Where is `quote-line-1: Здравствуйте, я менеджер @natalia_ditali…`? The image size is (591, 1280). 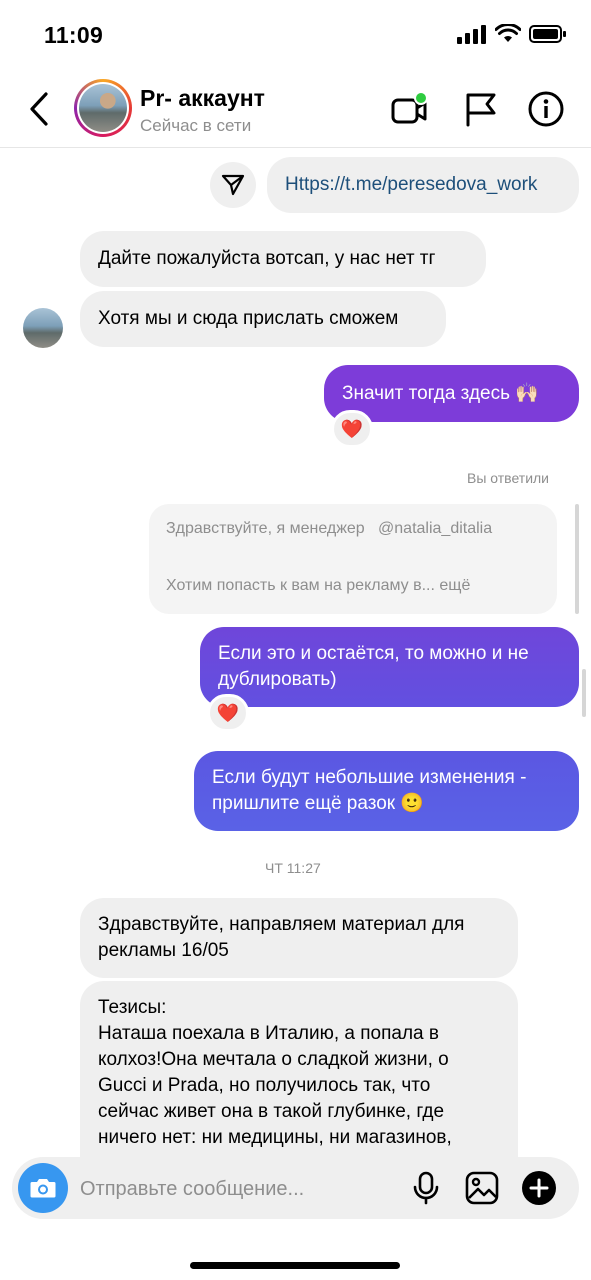
quote-line-1: Здравствуйте, я менеджер @natalia_ditali… is located at coordinates (329, 528).